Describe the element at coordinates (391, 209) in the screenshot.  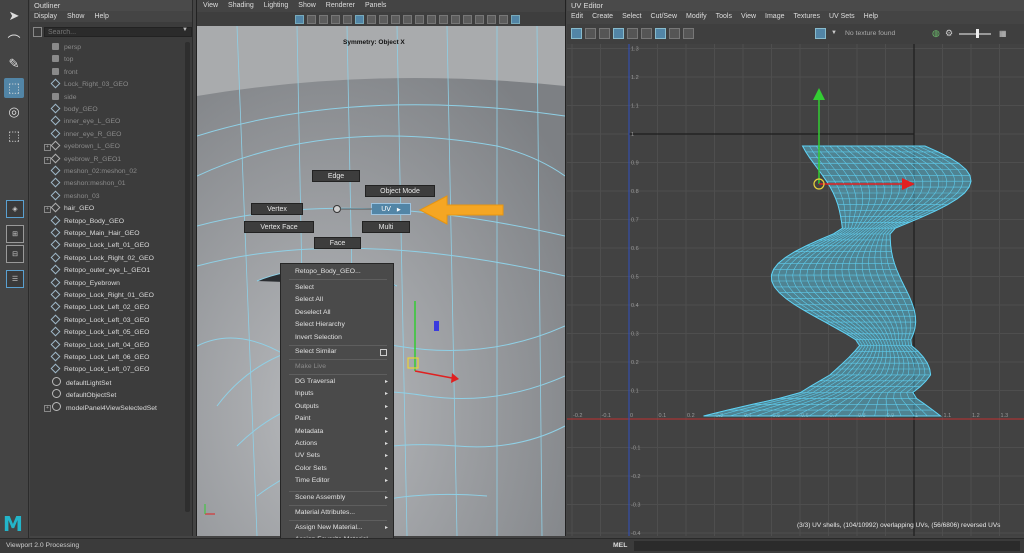
I see `marking-menu-uv: UV ▶` at that location.